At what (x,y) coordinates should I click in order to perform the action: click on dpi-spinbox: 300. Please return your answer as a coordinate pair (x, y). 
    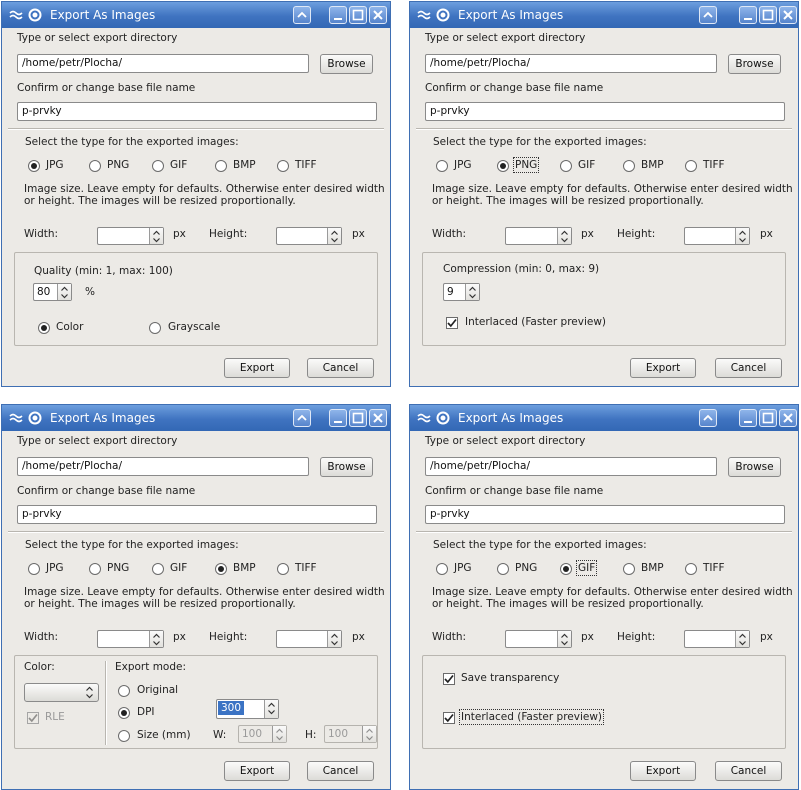
    Looking at the image, I should click on (247, 709).